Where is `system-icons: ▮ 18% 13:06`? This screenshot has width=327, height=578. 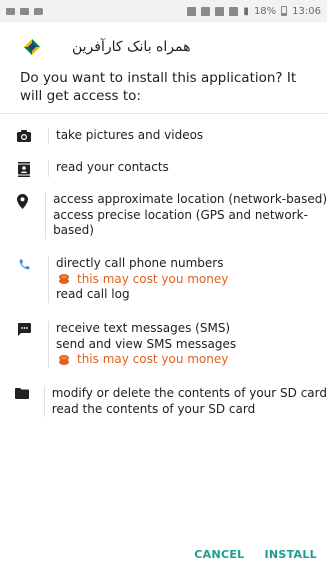
system-icons: ▮ 18% 13:06 is located at coordinates (254, 11).